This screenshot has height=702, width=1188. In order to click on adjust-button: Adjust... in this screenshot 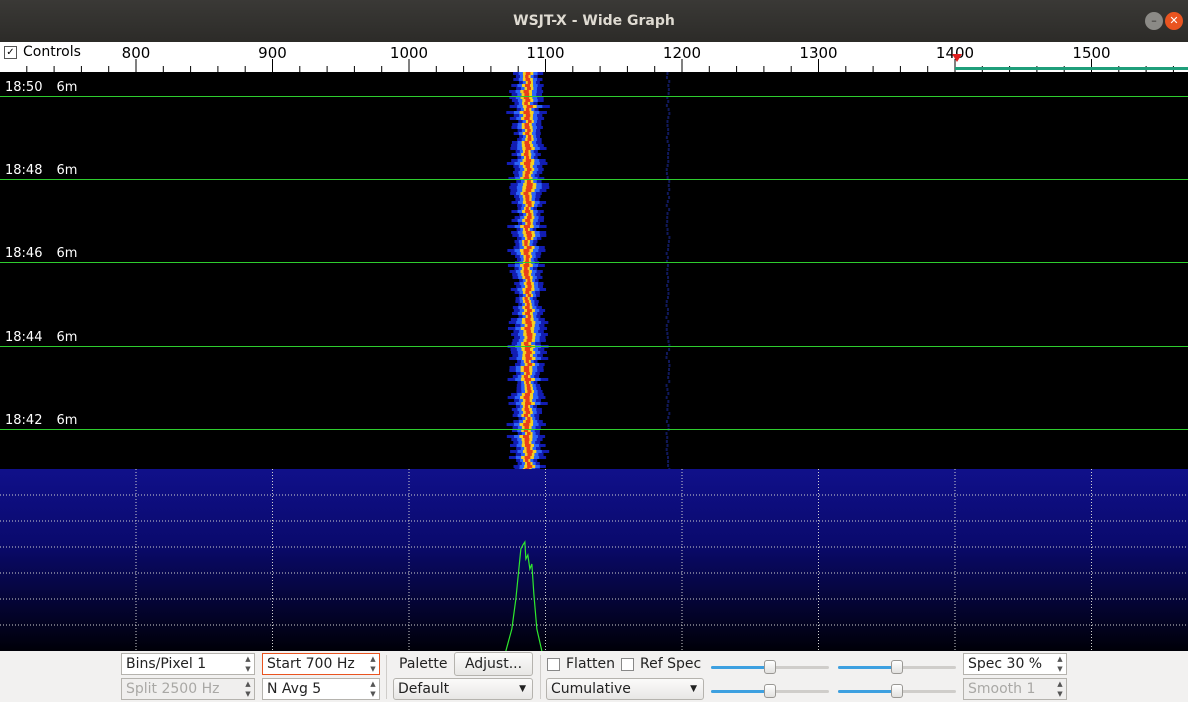, I will do `click(493, 664)`.